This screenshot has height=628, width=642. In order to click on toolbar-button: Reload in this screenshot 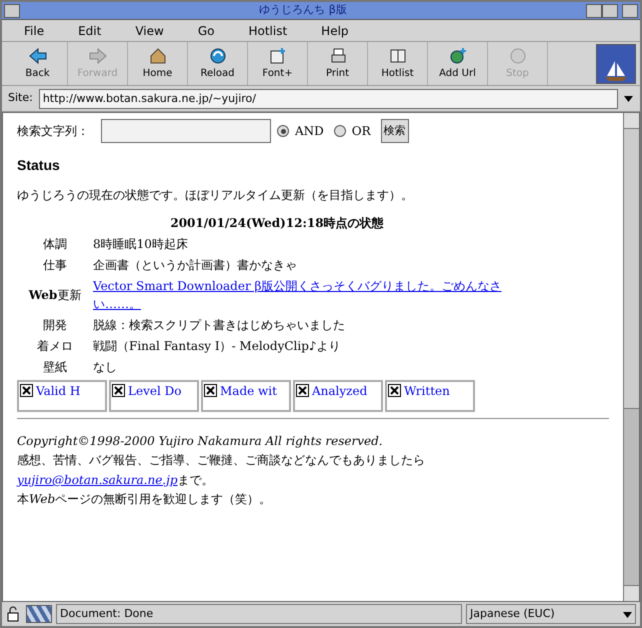, I will do `click(218, 63)`.